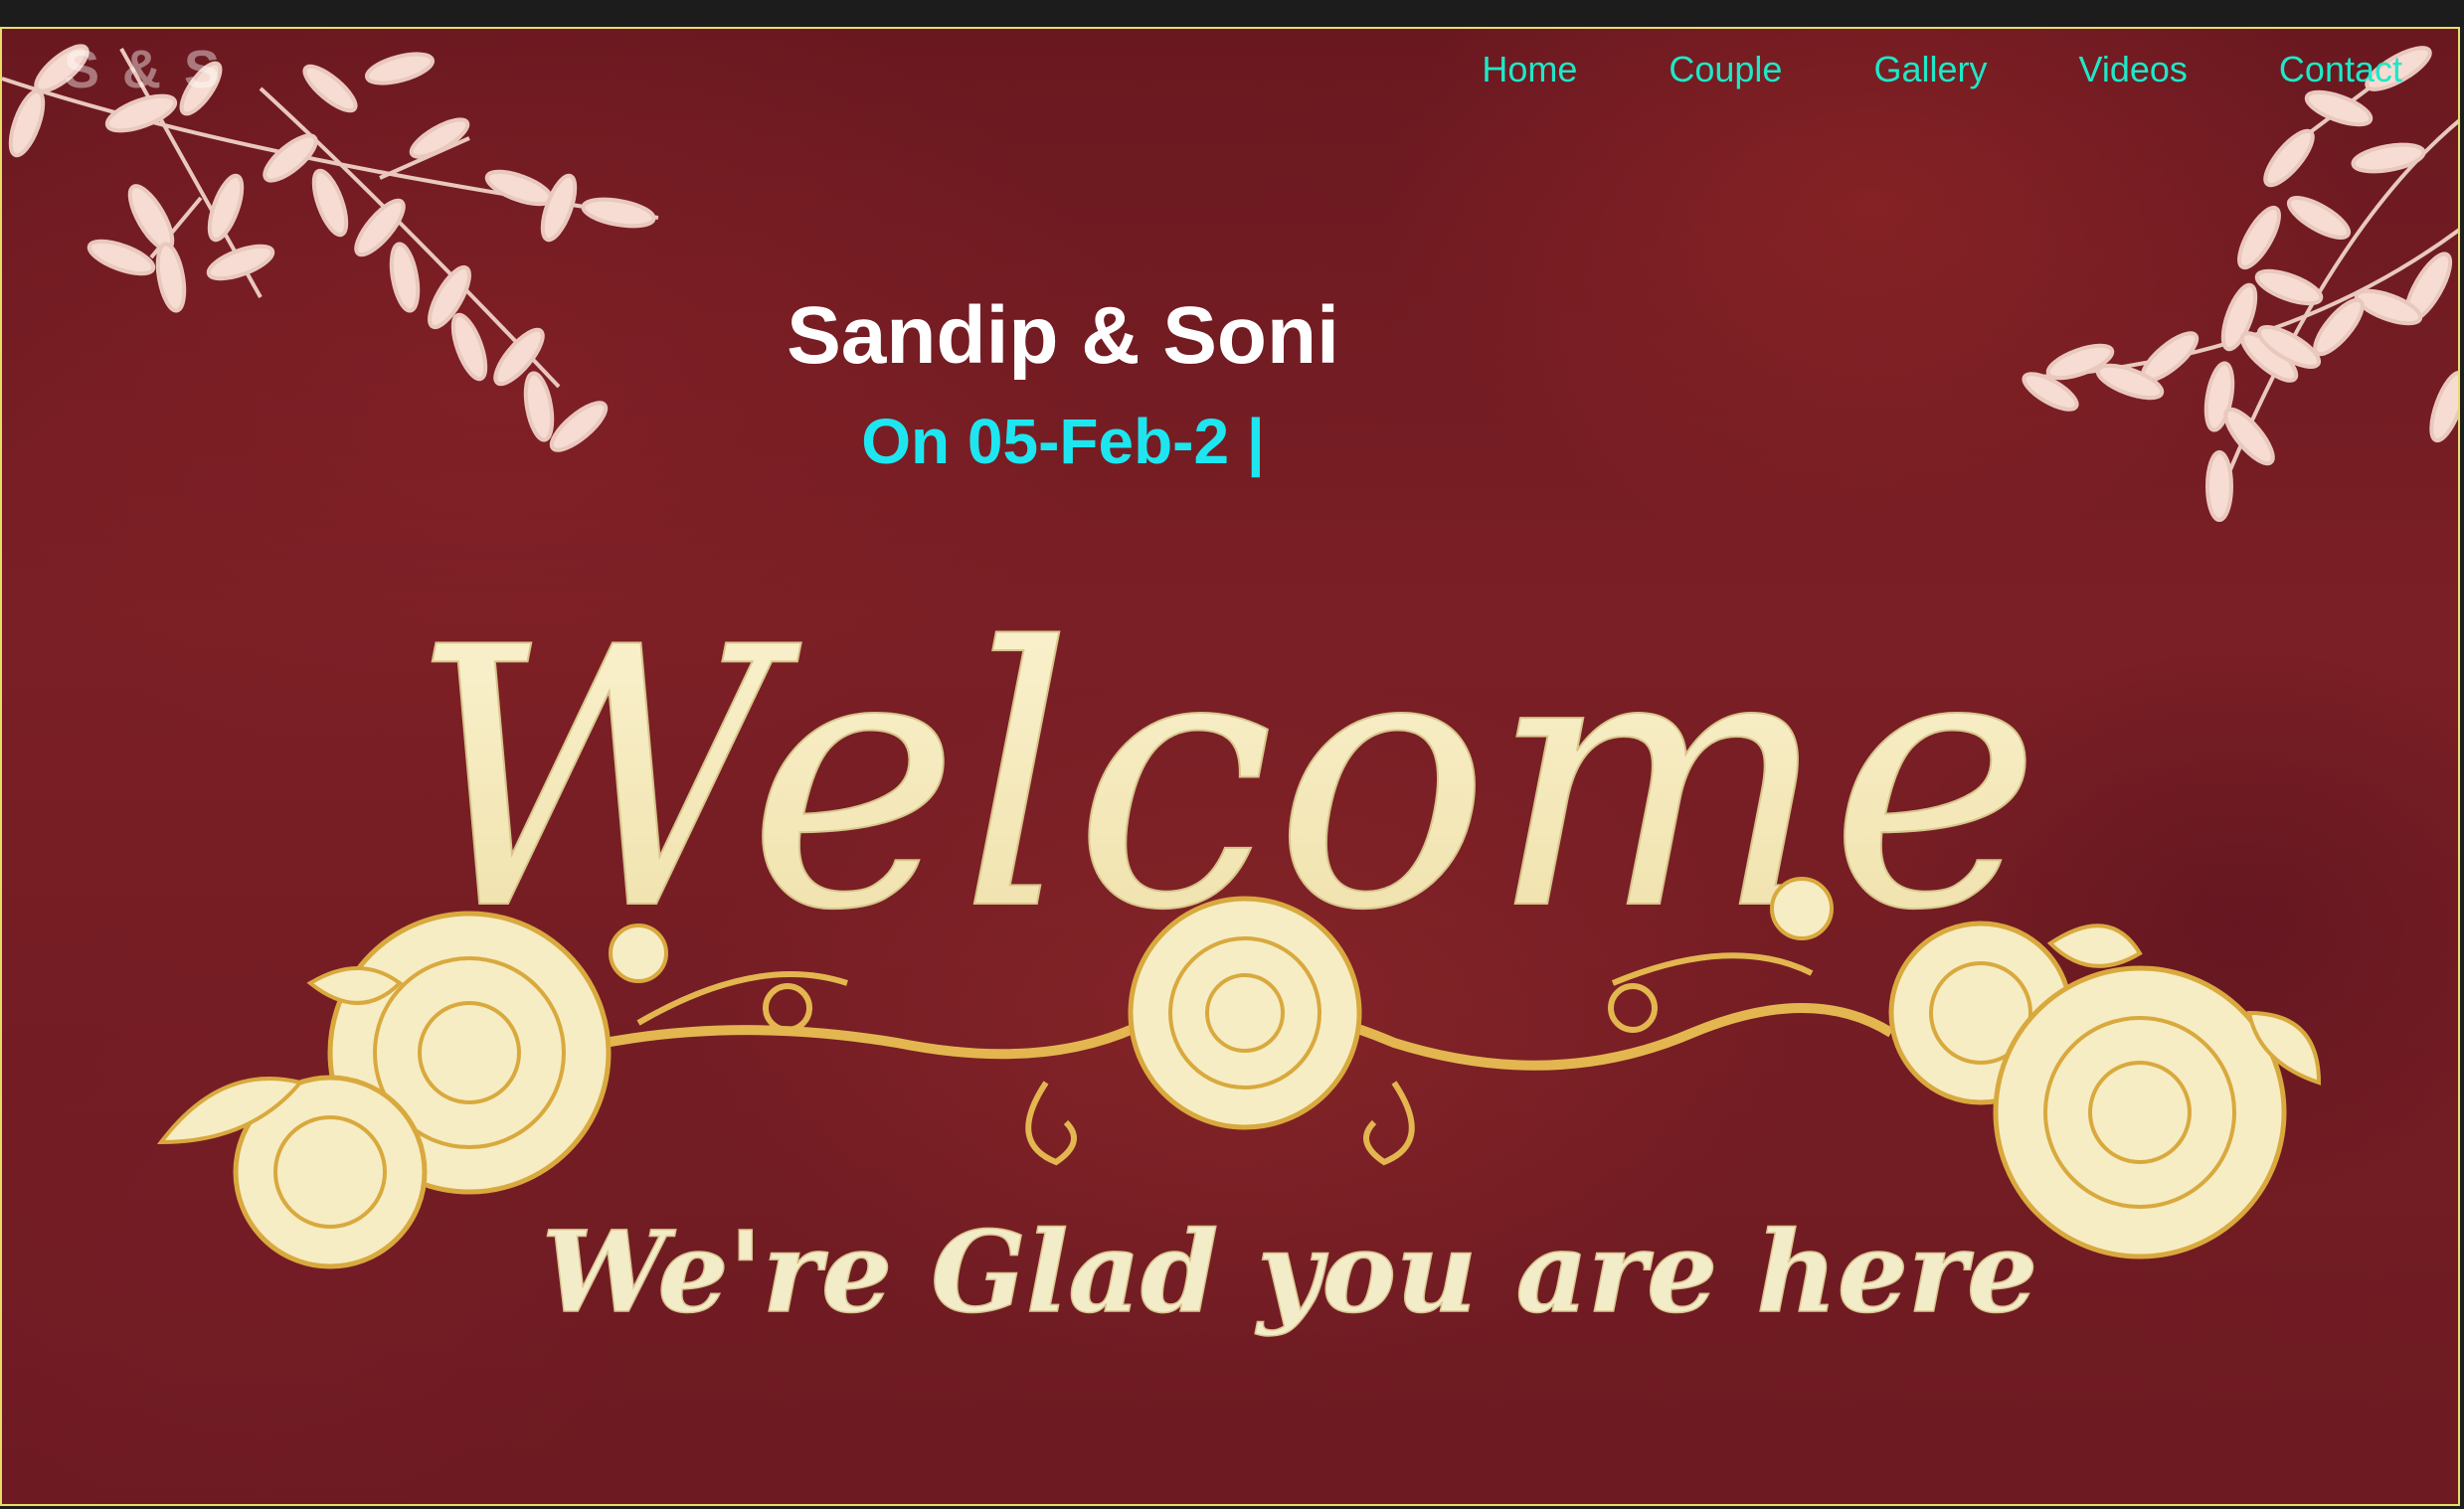  What do you see at coordinates (1232, 13) in the screenshot?
I see `browser-top-strip` at bounding box center [1232, 13].